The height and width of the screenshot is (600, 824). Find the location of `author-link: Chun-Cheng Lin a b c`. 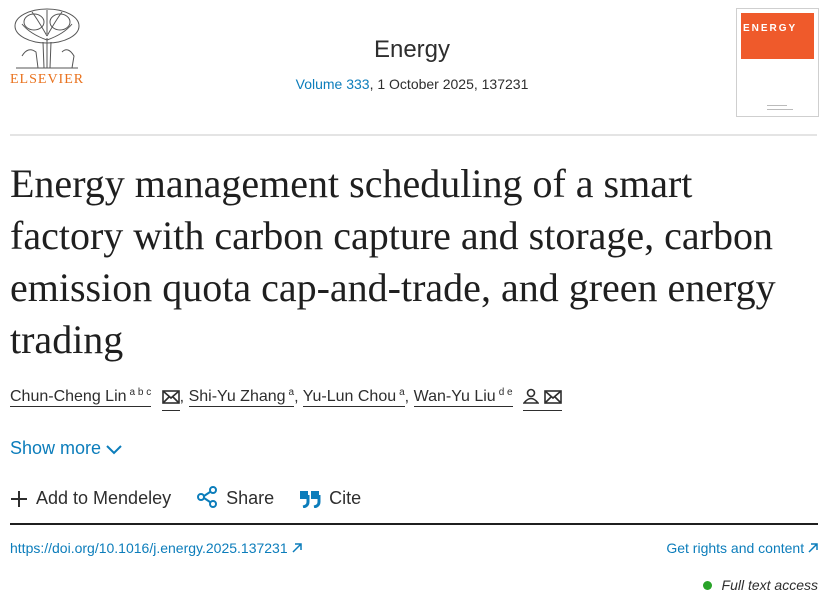

author-link: Chun-Cheng Lin a b c is located at coordinates (81, 397).